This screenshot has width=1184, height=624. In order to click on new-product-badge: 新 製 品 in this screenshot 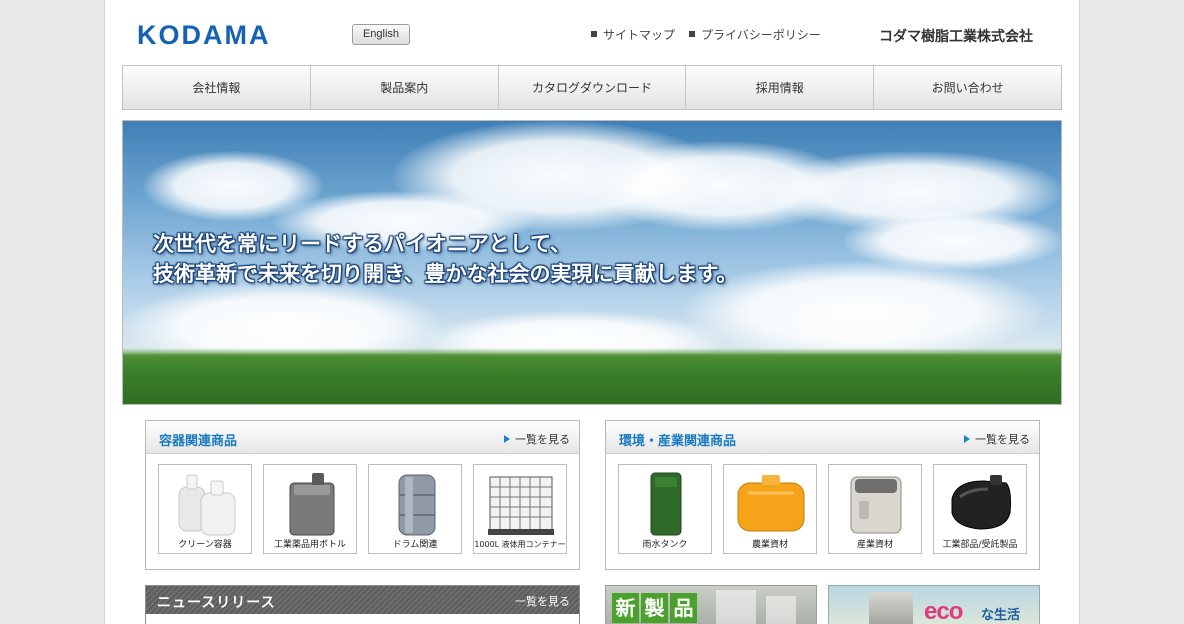, I will do `click(654, 608)`.